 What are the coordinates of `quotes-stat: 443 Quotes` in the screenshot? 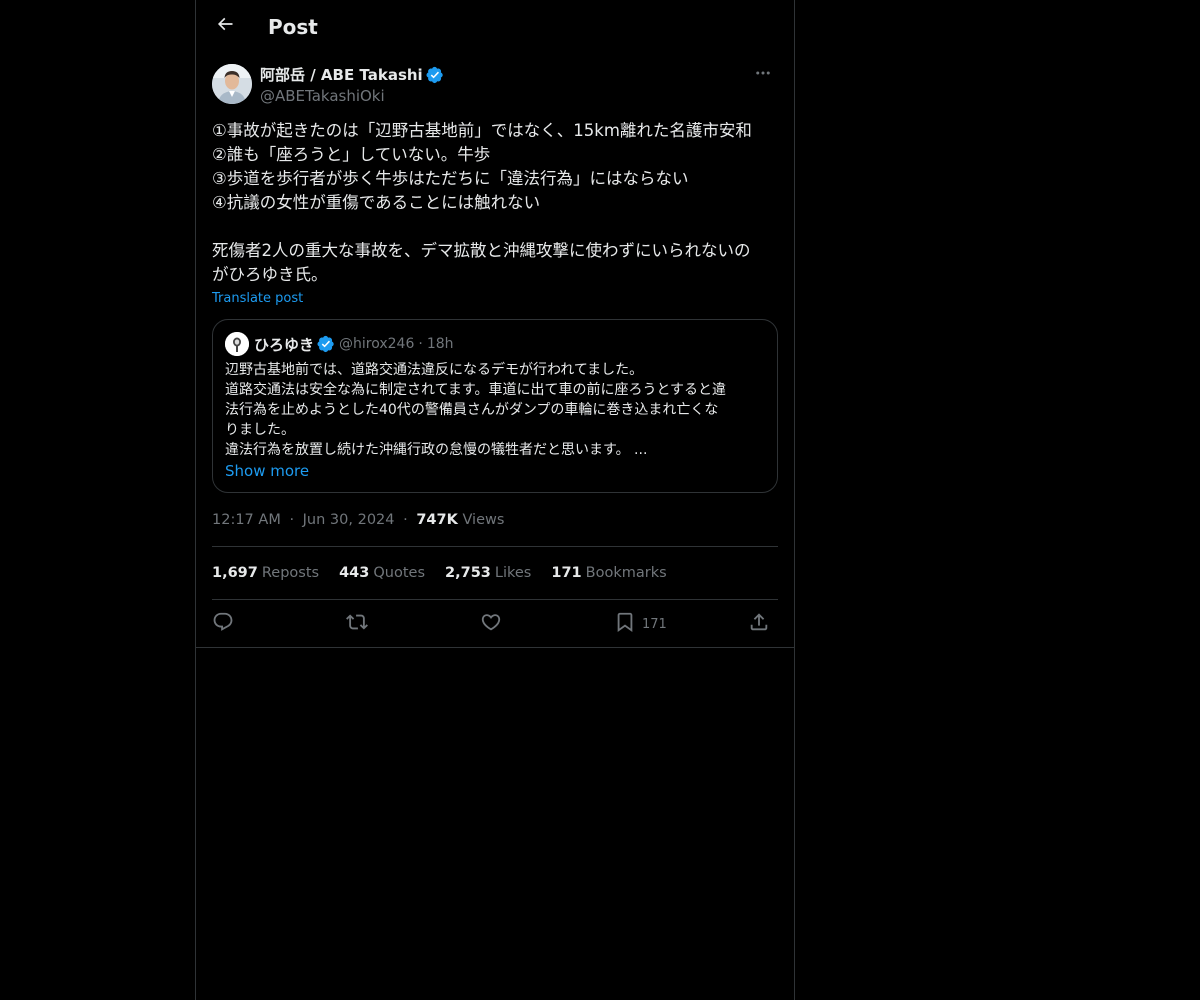 It's located at (382, 573).